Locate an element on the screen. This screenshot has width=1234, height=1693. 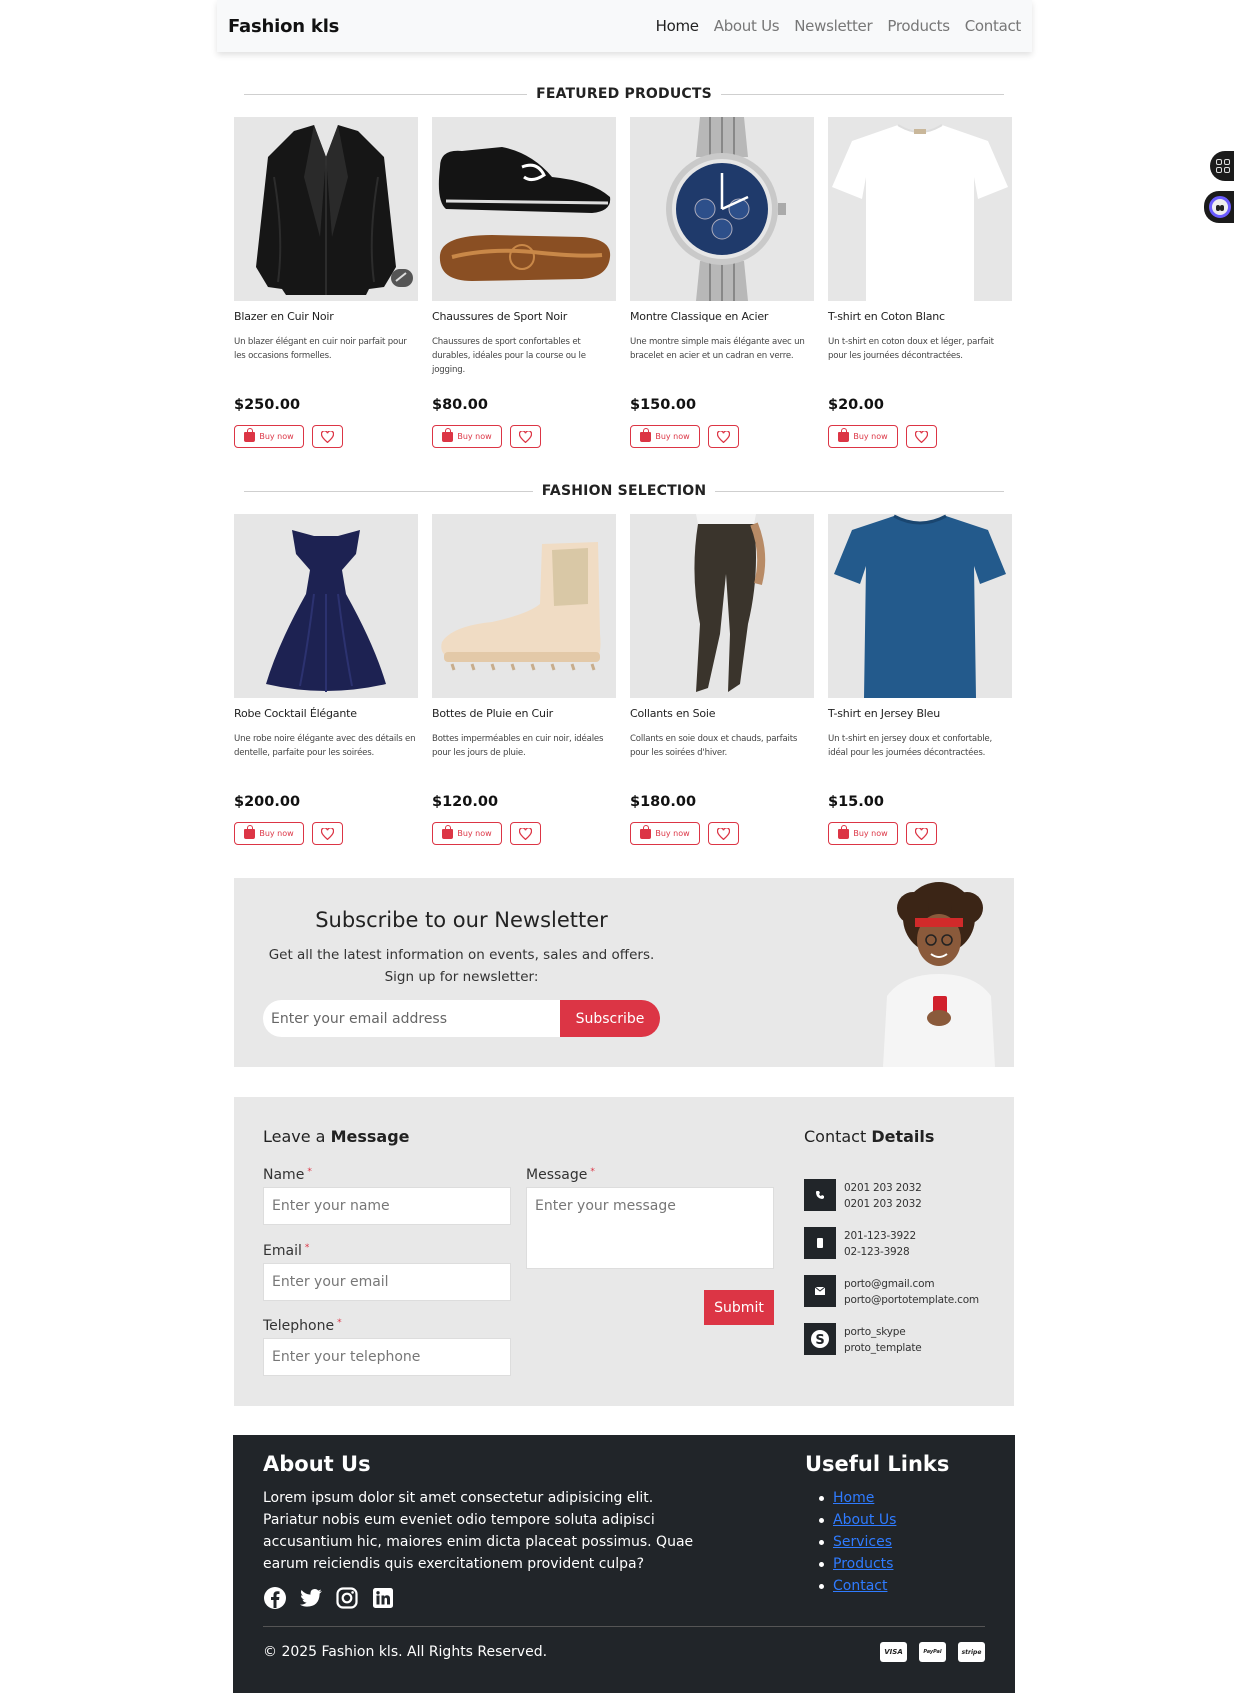
footer-link-item: Contact is located at coordinates (850, 1586).